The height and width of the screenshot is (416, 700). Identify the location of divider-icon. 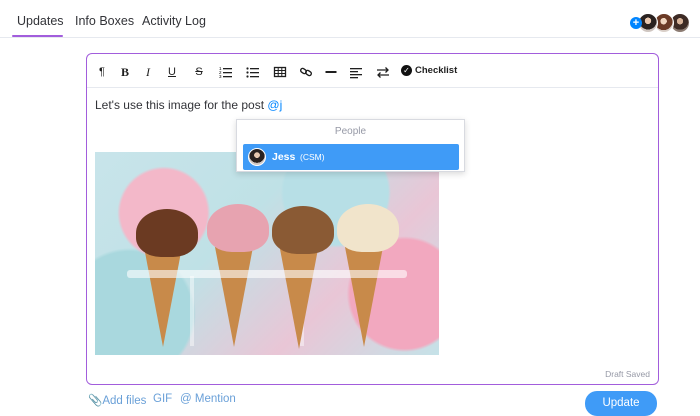
(331, 72).